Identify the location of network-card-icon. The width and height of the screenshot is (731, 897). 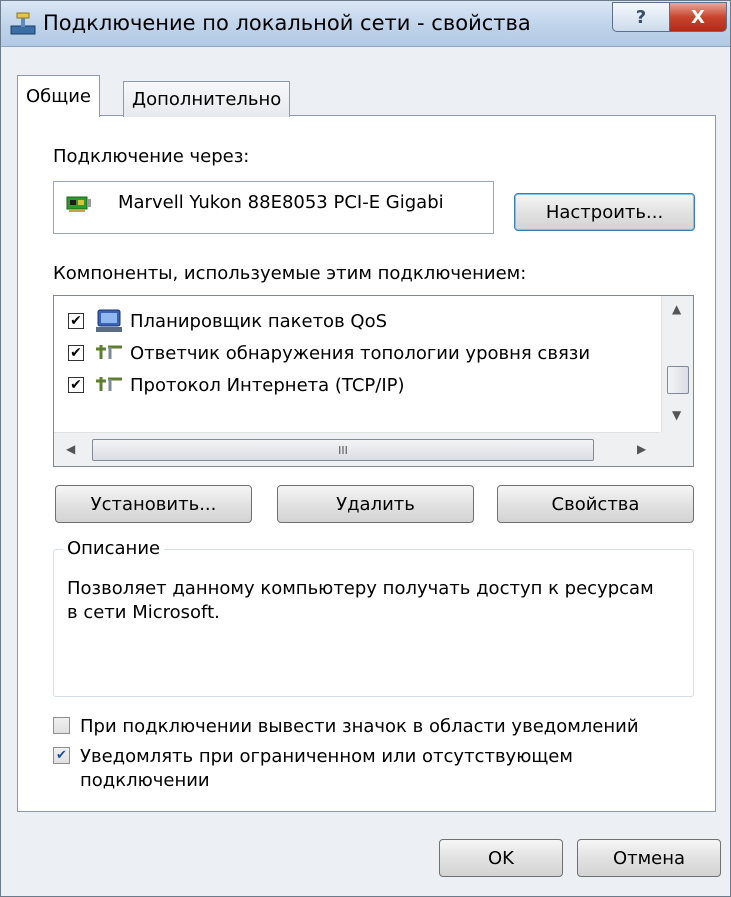
(78, 204).